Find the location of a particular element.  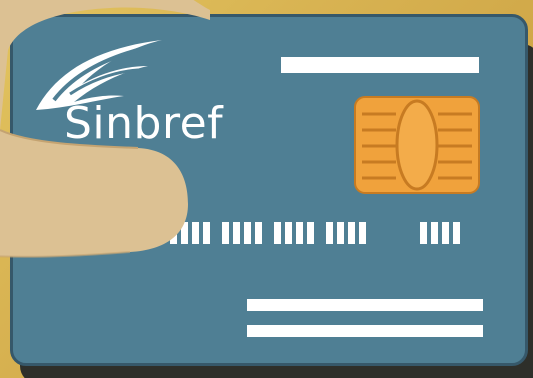

card-top-stripe is located at coordinates (380, 65).